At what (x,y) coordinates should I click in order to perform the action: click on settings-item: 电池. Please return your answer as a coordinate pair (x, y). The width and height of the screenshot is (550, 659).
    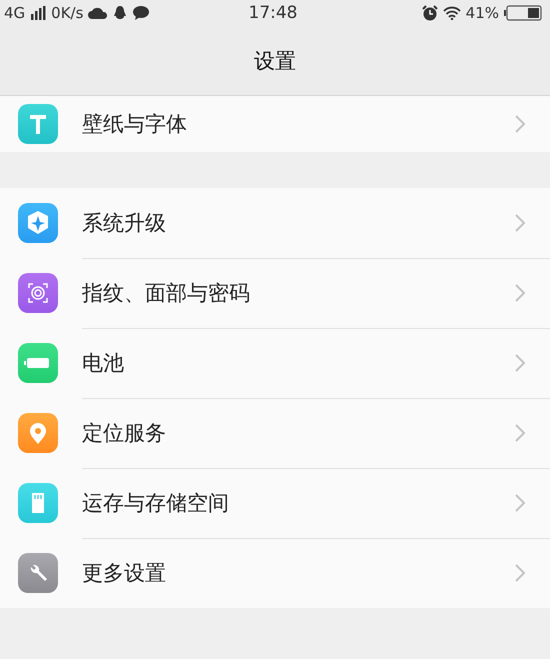
    Looking at the image, I should click on (275, 363).